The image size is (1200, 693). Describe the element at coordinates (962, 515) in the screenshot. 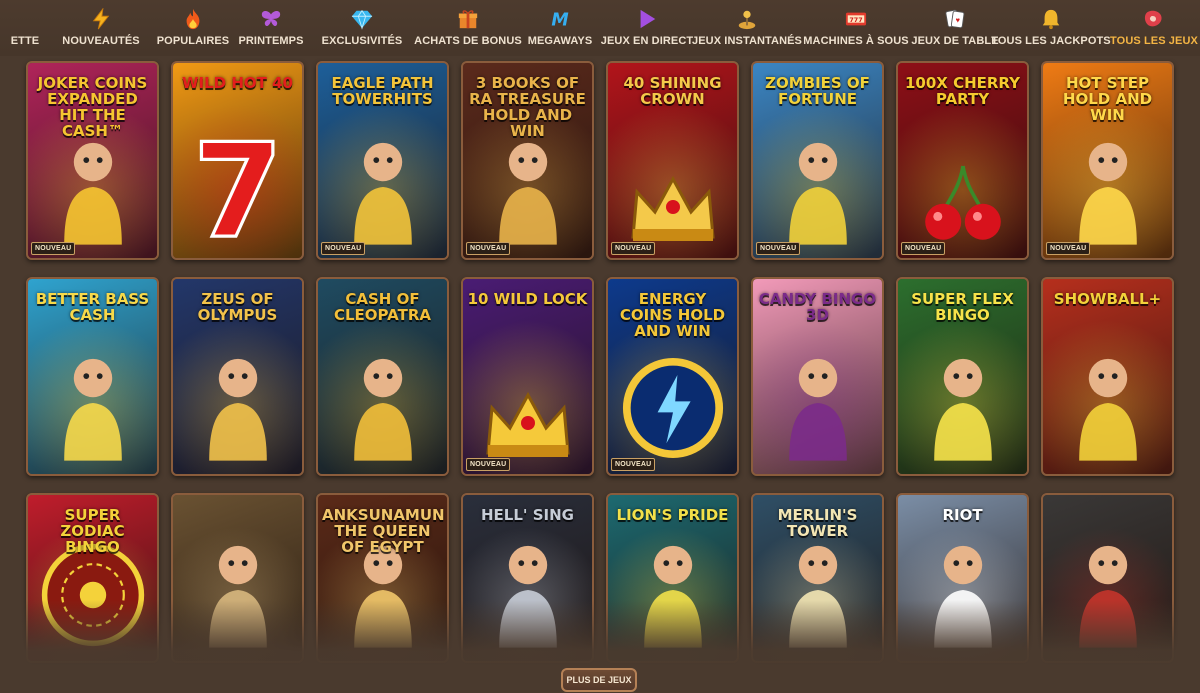

I see `game-title: RIOT` at that location.